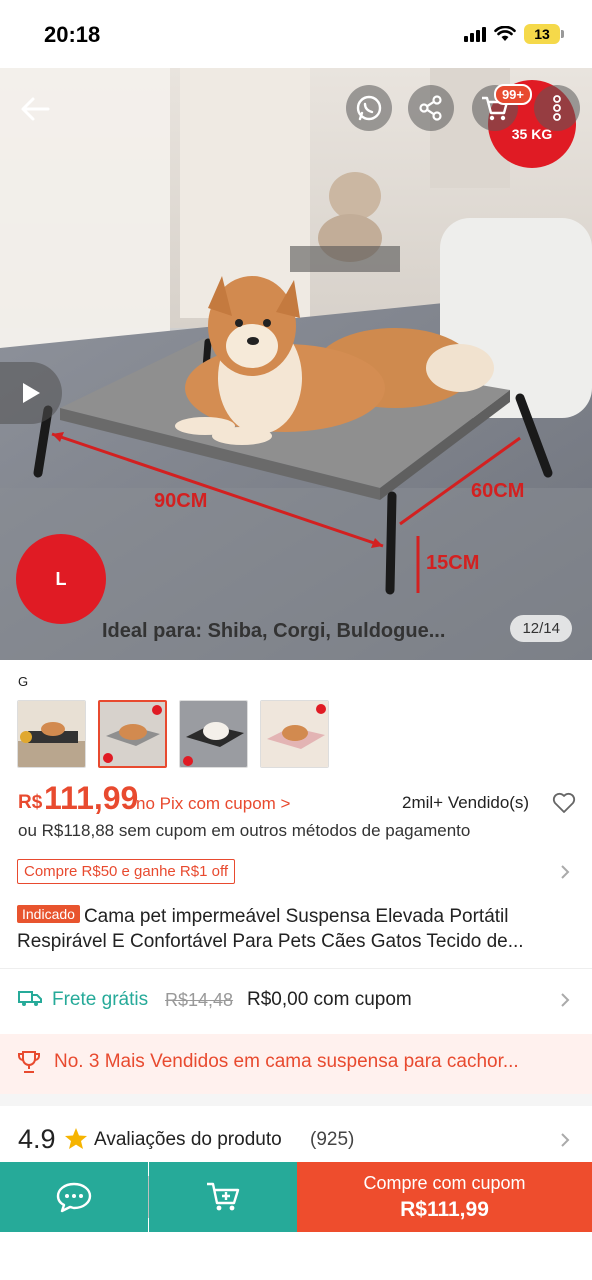  What do you see at coordinates (329, 999) in the screenshot?
I see `shipping-new-price: R$0,00 com cupom` at bounding box center [329, 999].